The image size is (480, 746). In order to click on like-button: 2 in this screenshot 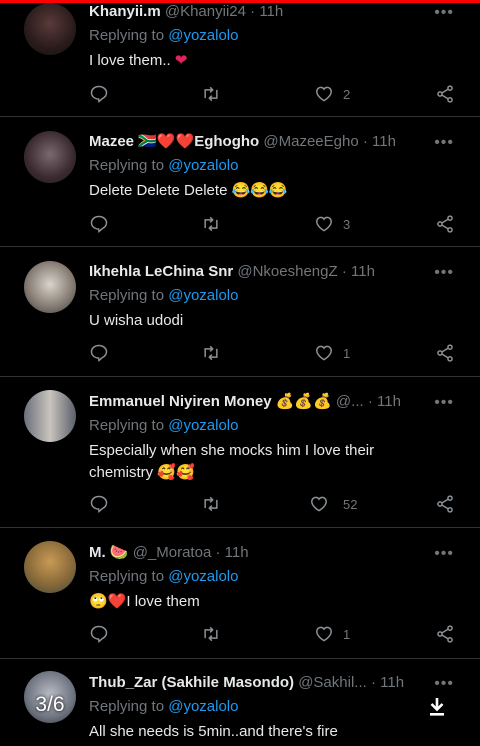, I will do `click(332, 94)`.